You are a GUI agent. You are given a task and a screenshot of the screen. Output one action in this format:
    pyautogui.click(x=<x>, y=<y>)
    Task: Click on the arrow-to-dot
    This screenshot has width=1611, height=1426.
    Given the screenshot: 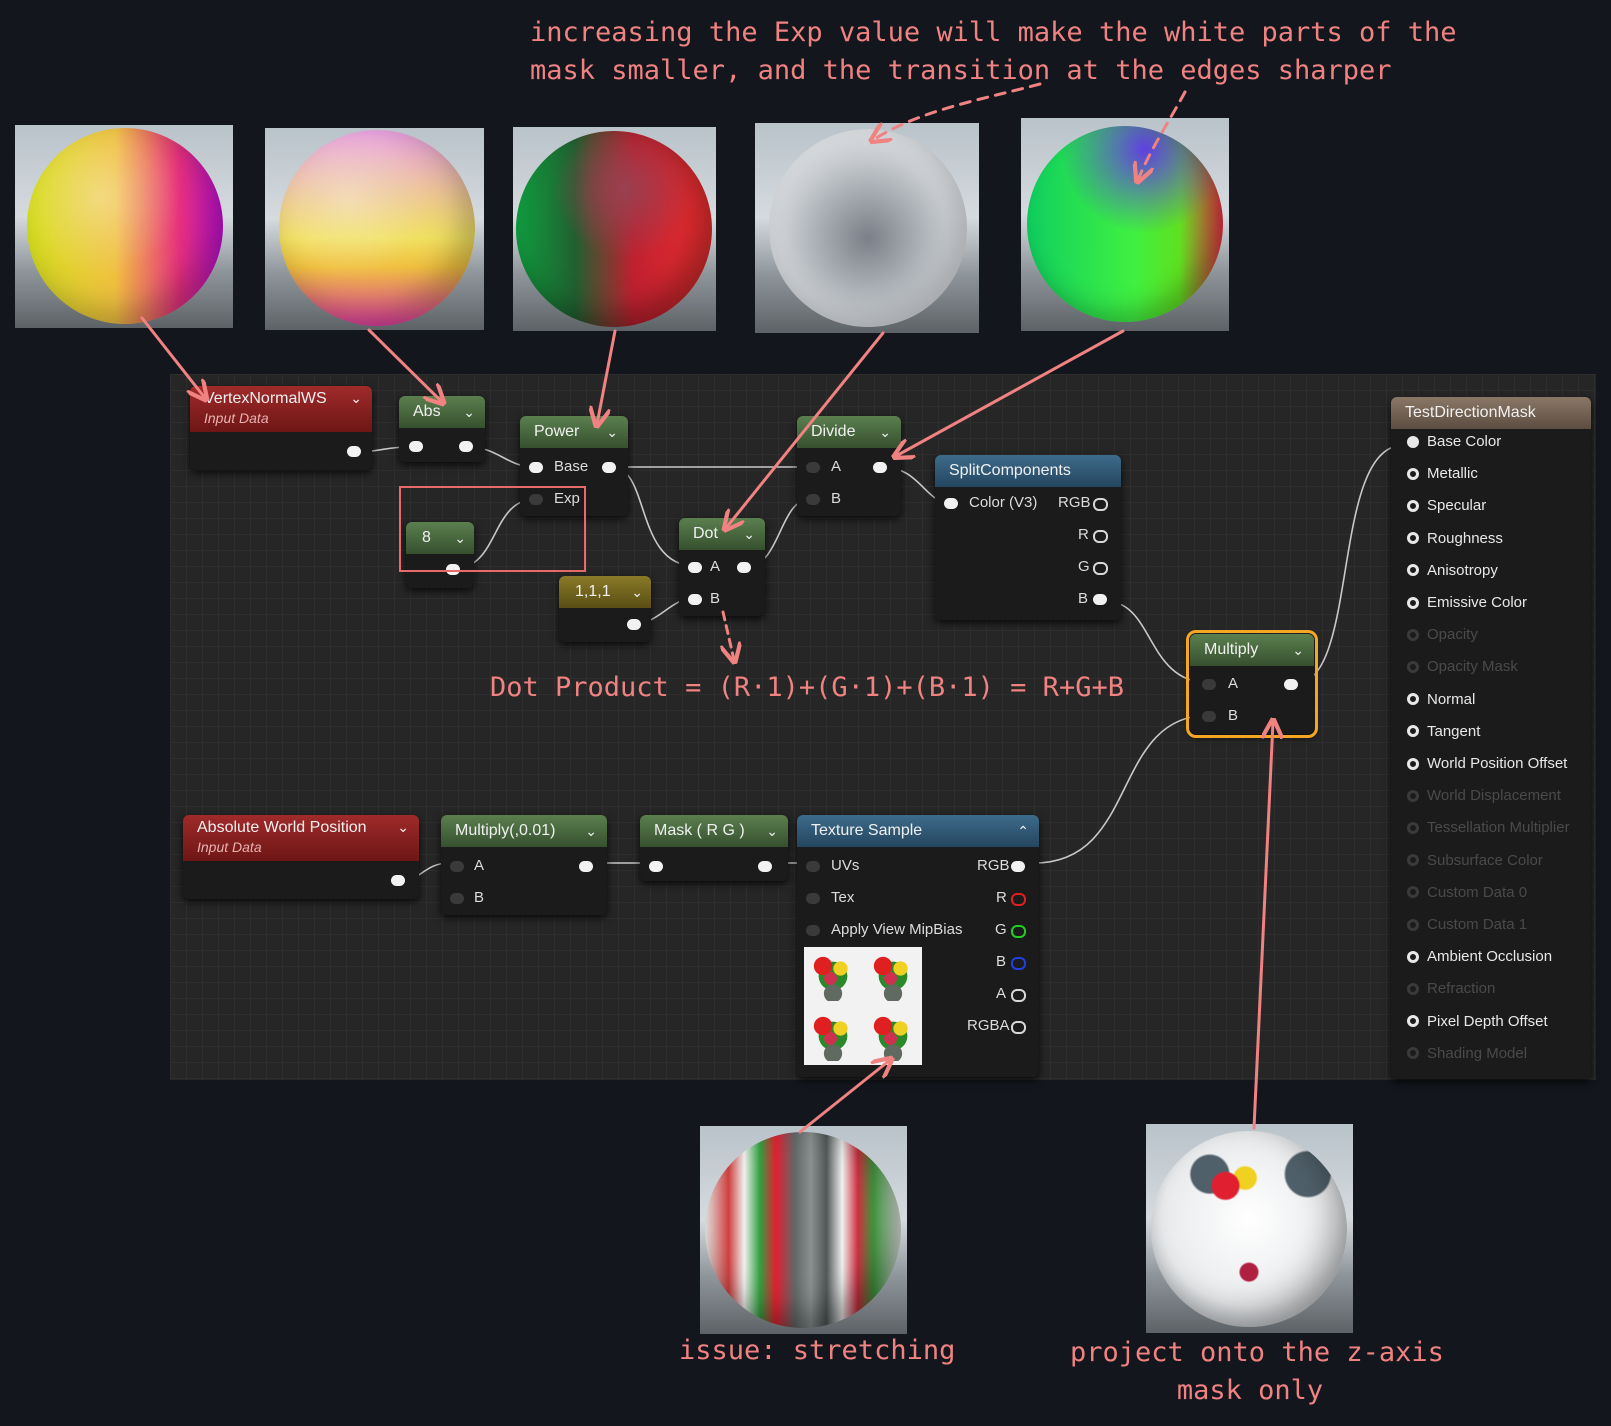 What is the action you would take?
    pyautogui.click(x=805, y=429)
    